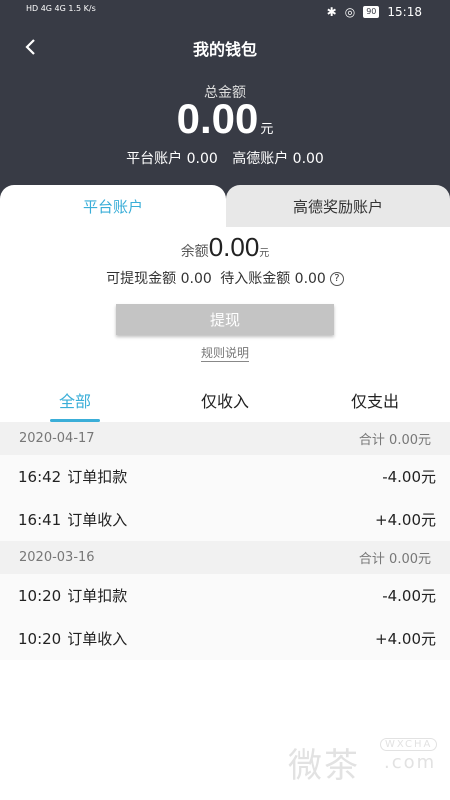 The width and height of the screenshot is (450, 800). Describe the element at coordinates (409, 744) in the screenshot. I see `watermark-badge: WXCHA` at that location.